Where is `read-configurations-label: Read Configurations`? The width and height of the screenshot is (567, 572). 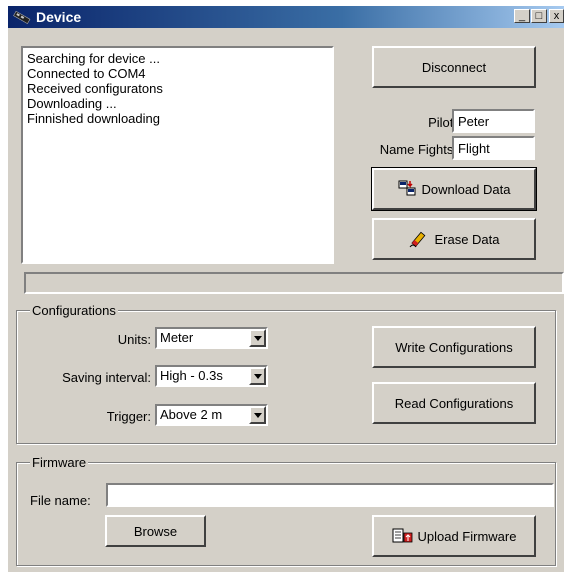 read-configurations-label: Read Configurations is located at coordinates (454, 403).